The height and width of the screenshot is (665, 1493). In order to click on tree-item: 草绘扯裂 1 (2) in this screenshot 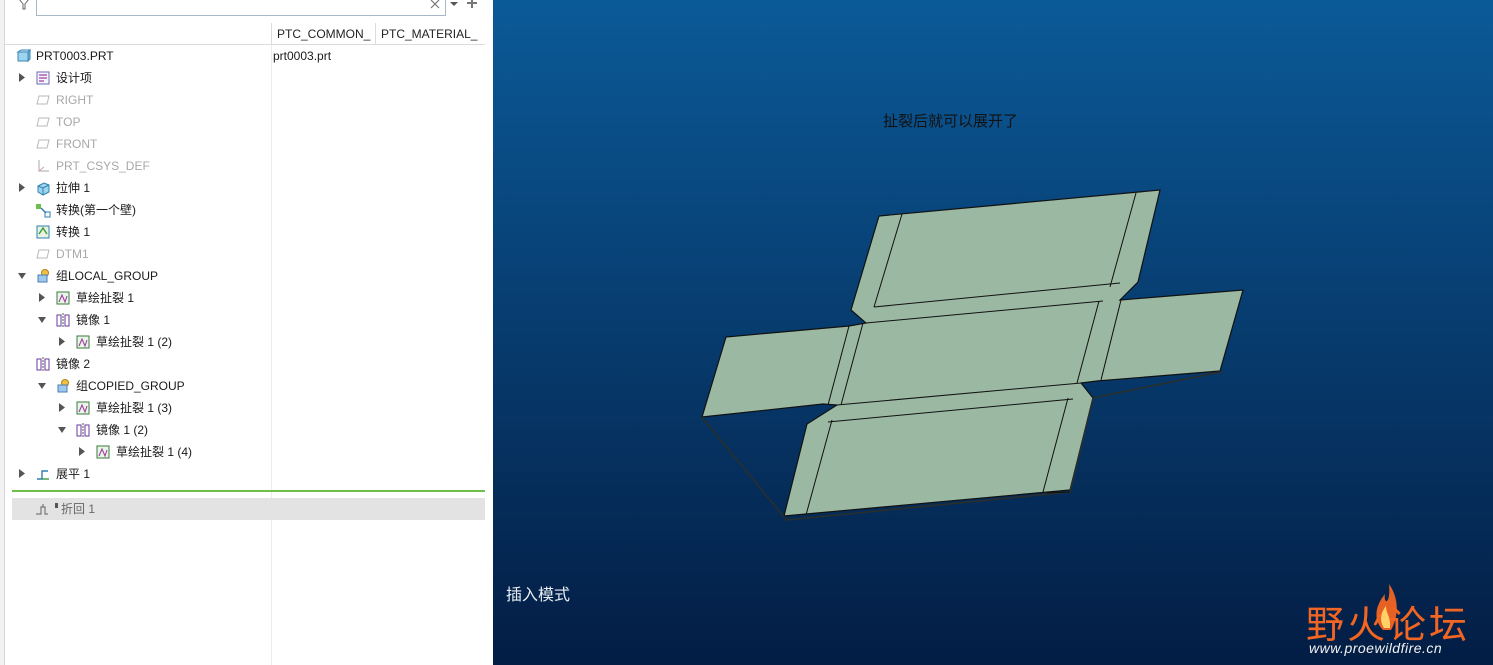, I will do `click(245, 342)`.